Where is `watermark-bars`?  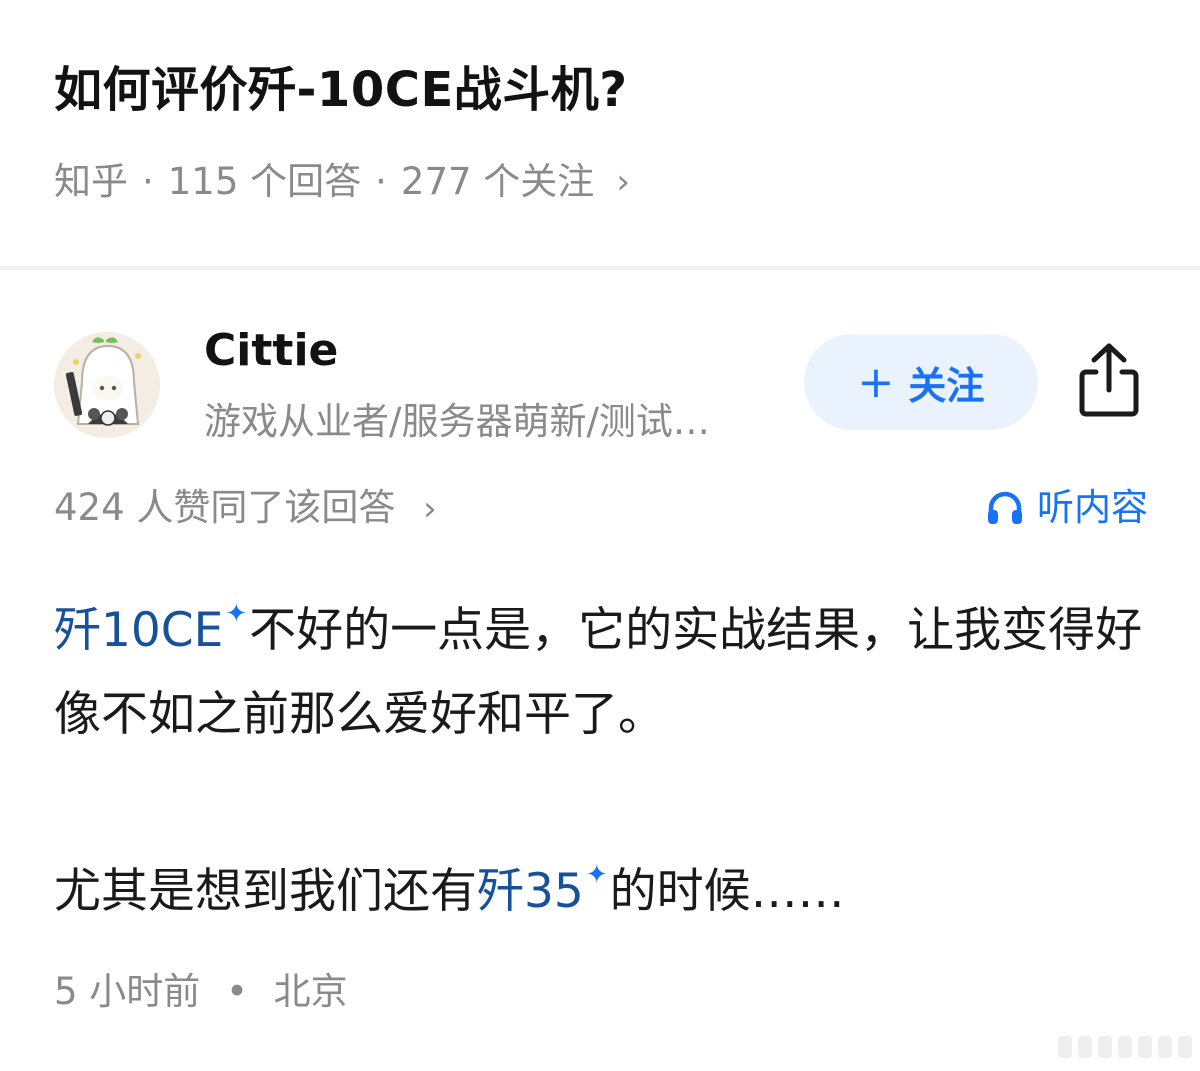 watermark-bars is located at coordinates (1125, 1047).